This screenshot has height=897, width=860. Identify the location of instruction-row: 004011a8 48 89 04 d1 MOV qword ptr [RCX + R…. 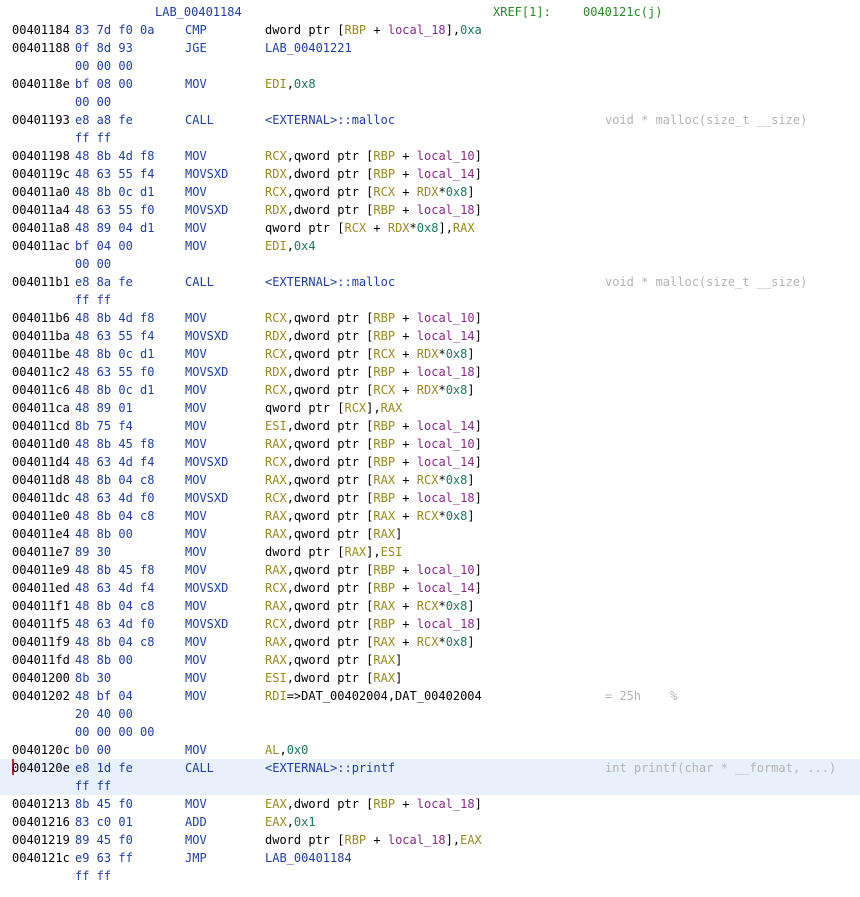
(430, 228).